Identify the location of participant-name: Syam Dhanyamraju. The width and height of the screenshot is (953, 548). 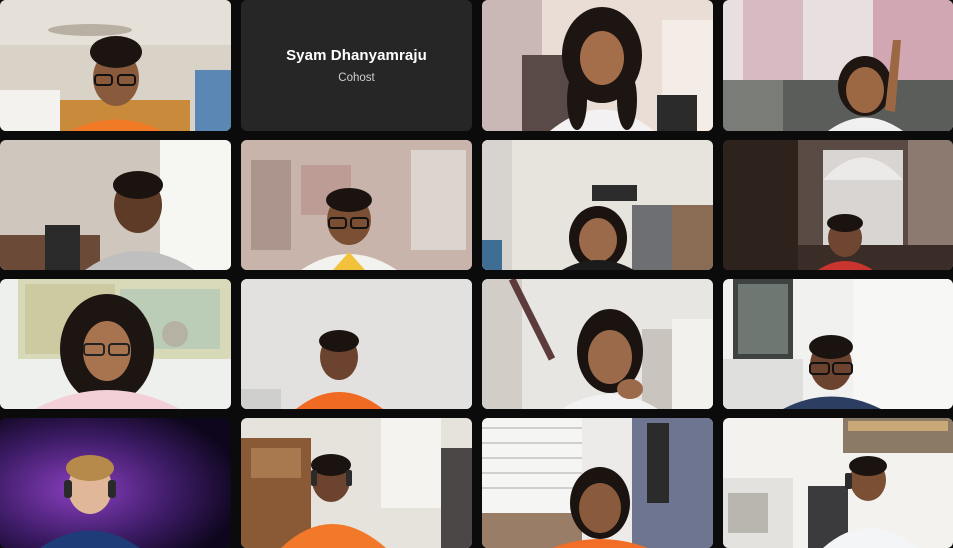
(356, 55).